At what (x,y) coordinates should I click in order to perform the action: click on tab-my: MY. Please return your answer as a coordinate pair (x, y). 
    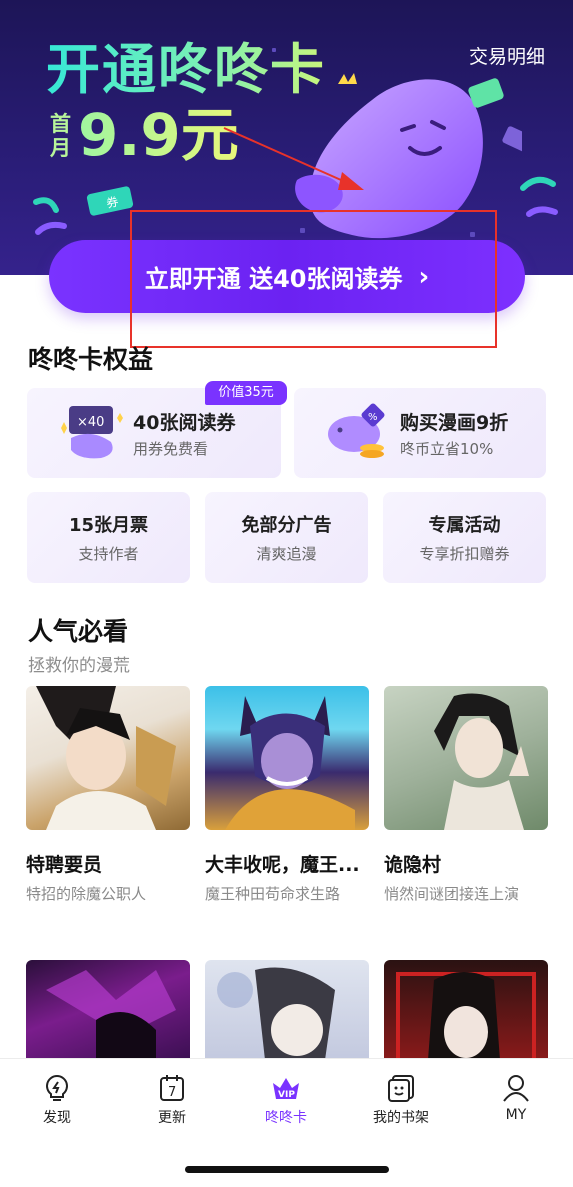
    Looking at the image, I should click on (516, 1098).